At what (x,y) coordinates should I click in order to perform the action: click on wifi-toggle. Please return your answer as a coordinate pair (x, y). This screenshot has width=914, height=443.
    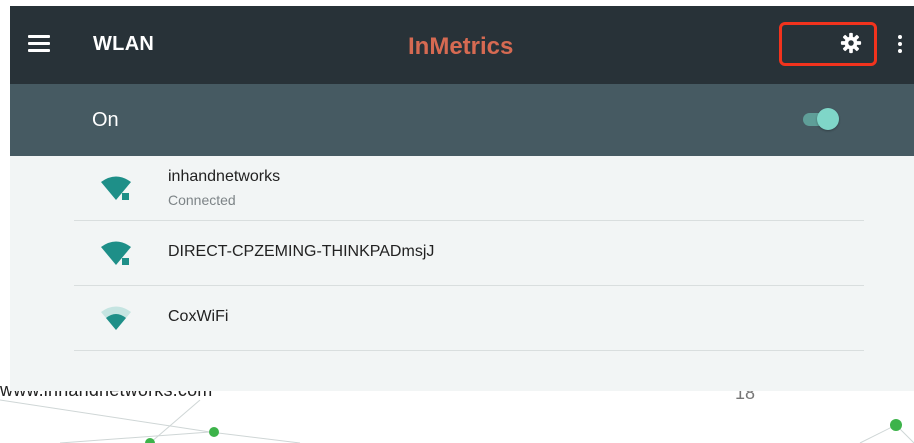
    Looking at the image, I should click on (822, 119).